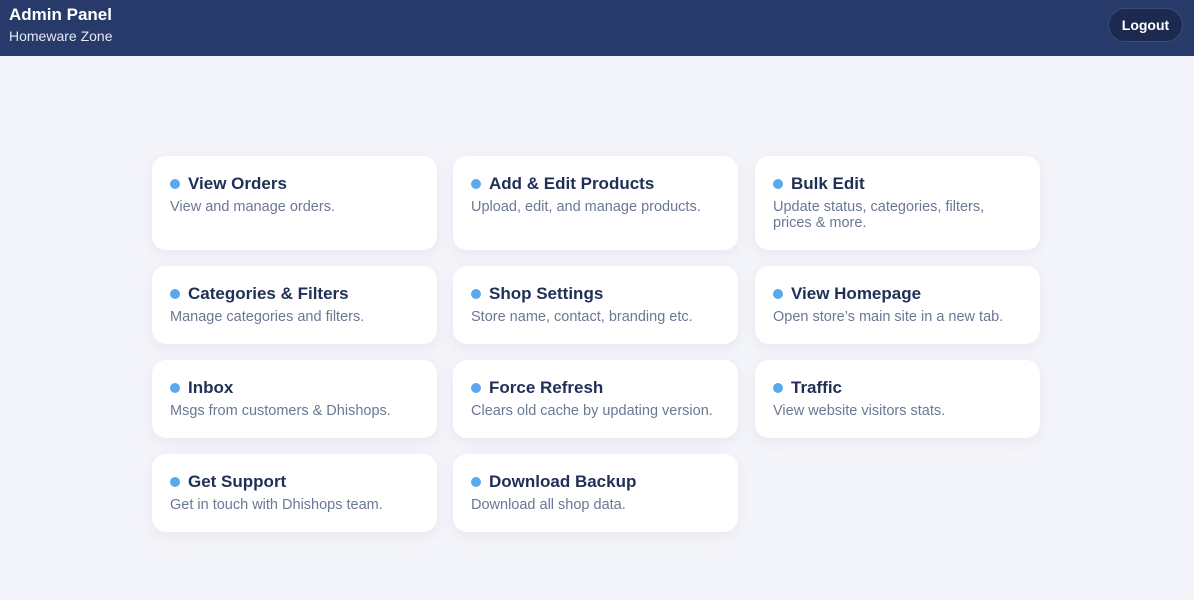 This screenshot has height=600, width=1194. Describe the element at coordinates (237, 183) in the screenshot. I see `card-title: View Orders` at that location.